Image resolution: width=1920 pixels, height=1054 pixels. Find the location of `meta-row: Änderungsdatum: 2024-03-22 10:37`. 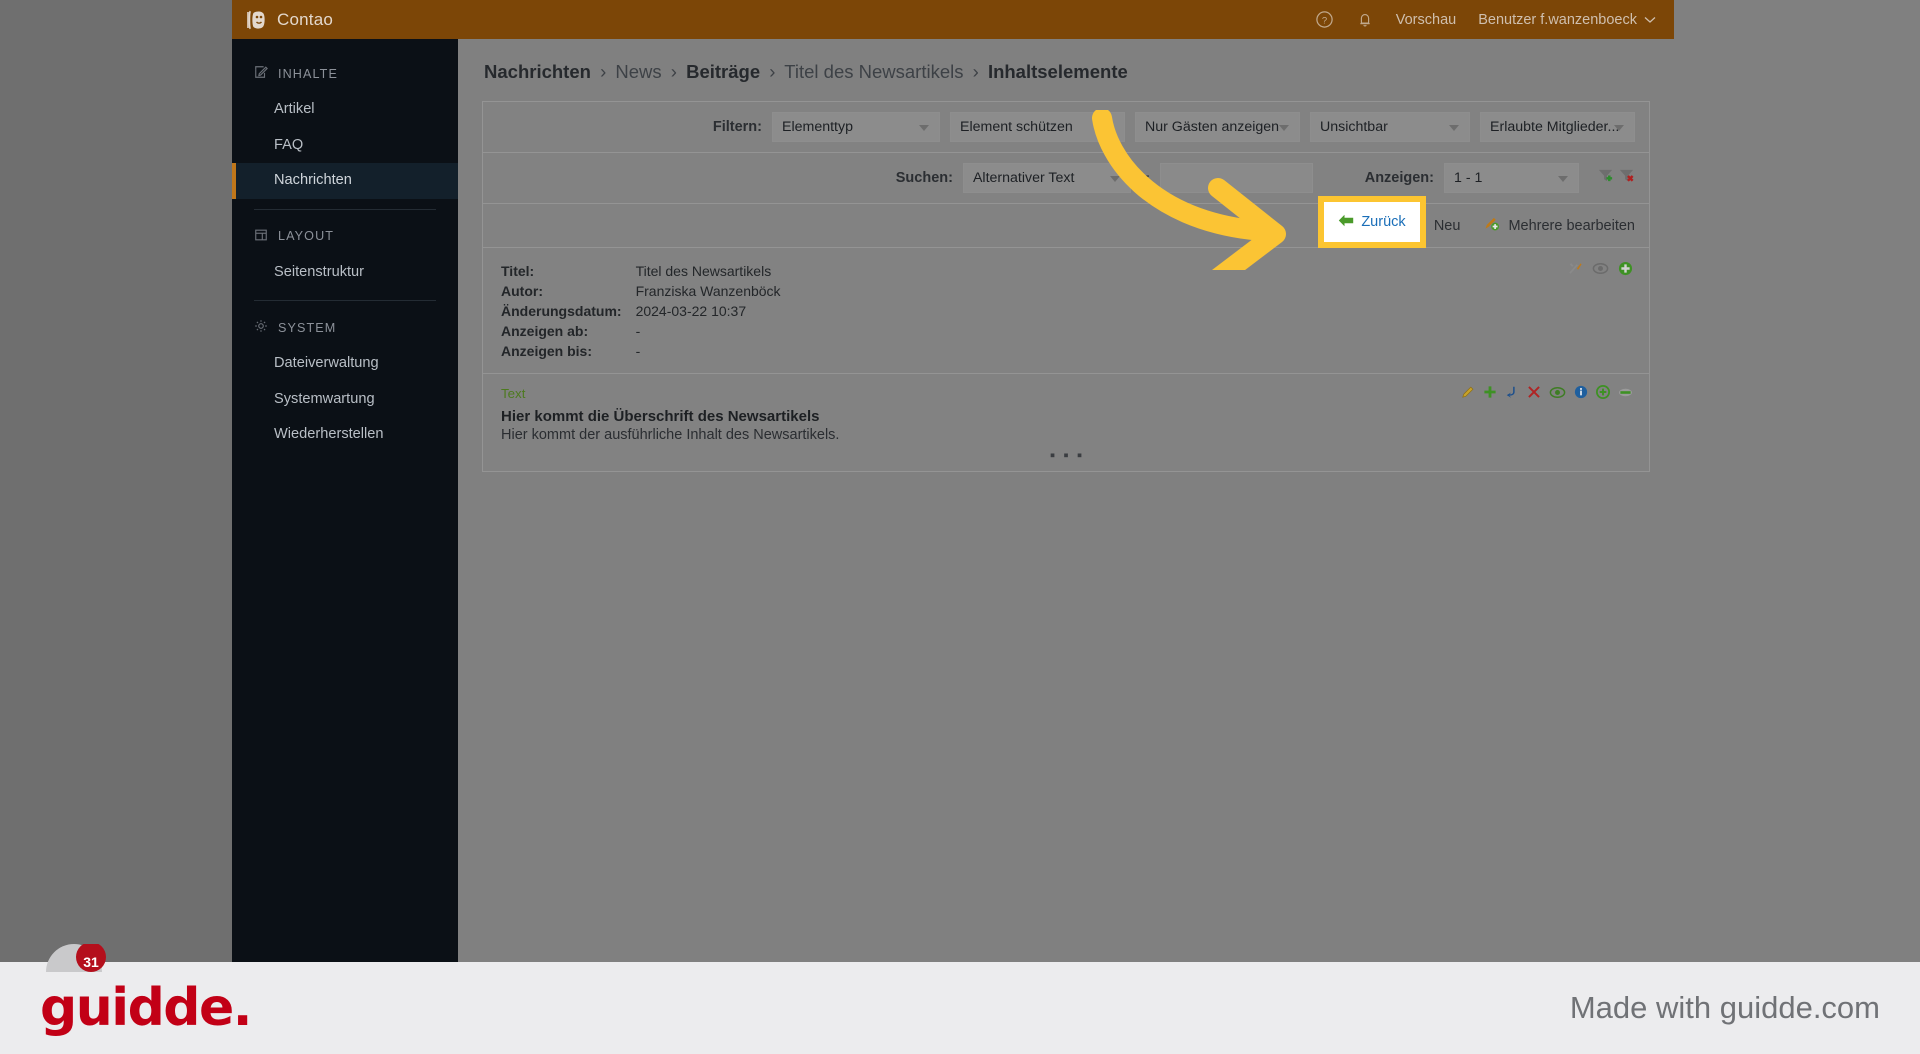

meta-row: Änderungsdatum: 2024-03-22 10:37 is located at coordinates (641, 312).